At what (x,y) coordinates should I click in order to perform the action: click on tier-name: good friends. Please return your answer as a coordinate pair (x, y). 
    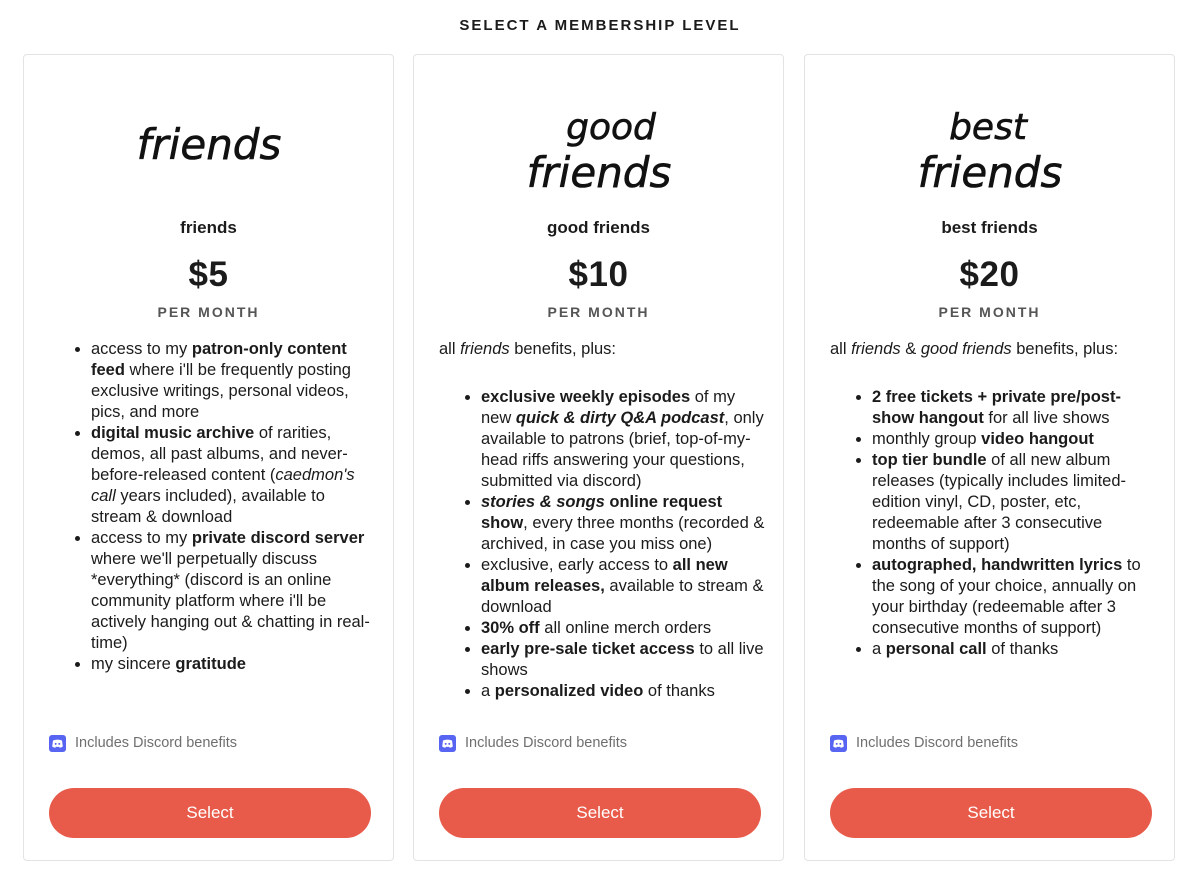
    Looking at the image, I should click on (598, 227).